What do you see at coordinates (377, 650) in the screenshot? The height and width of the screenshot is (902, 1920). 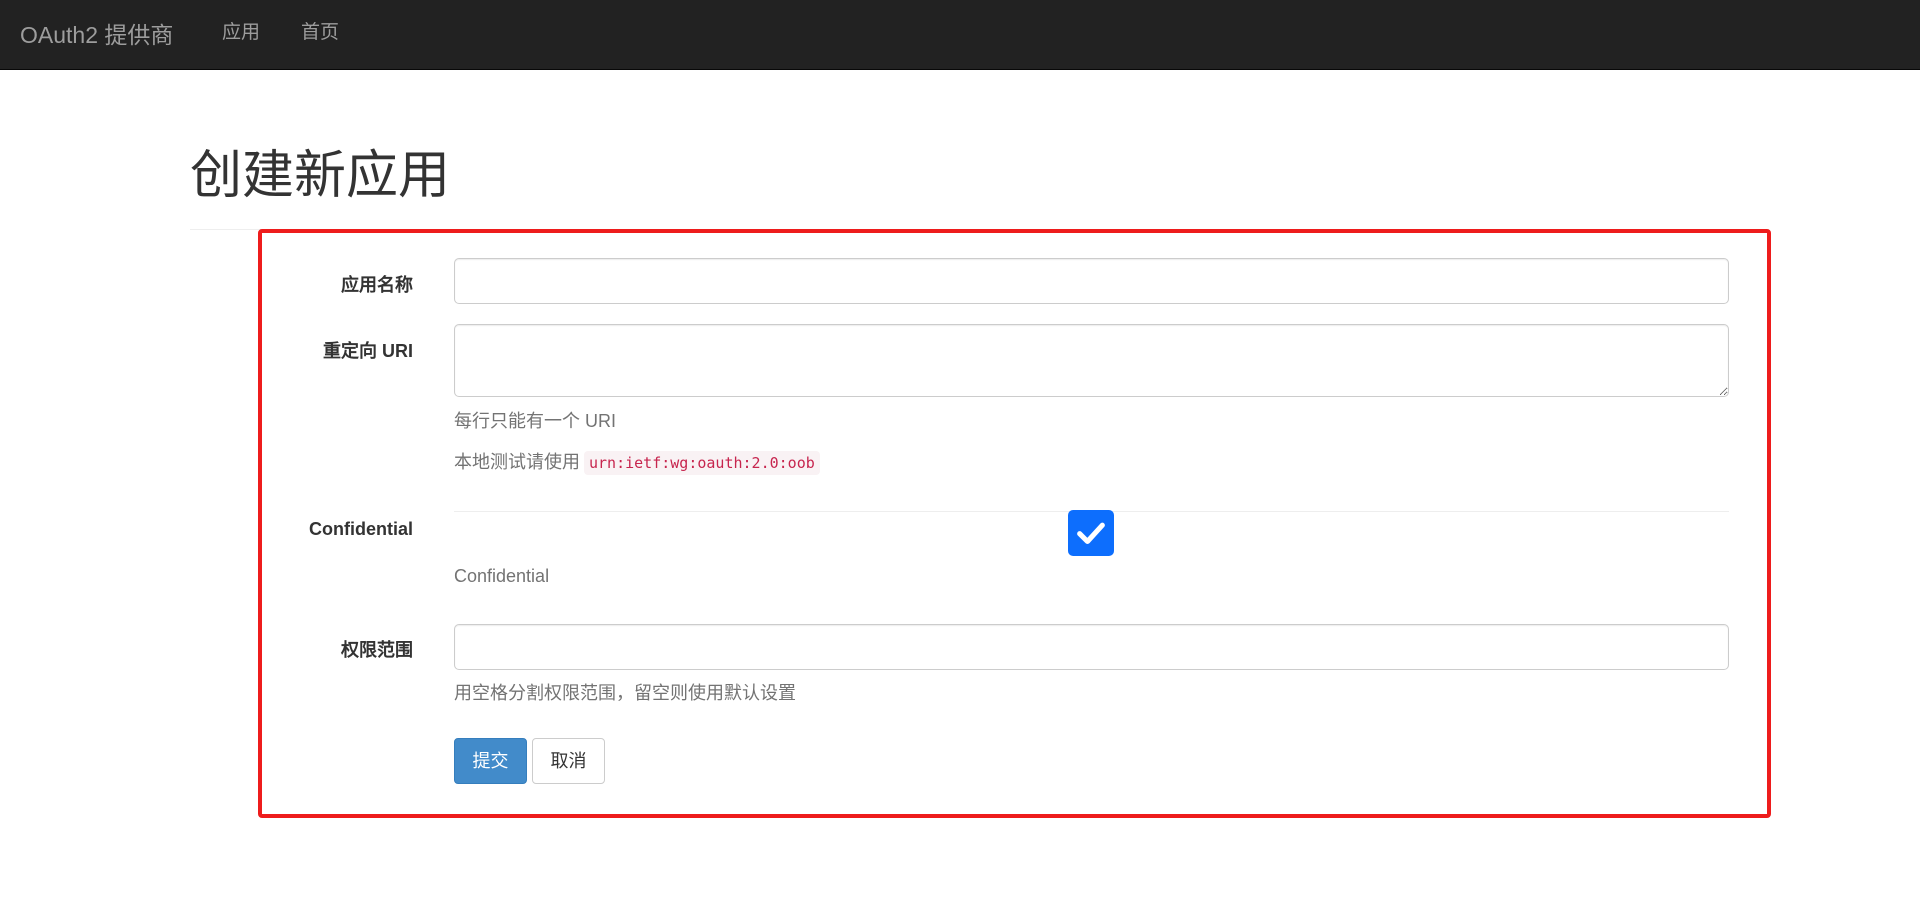 I see `scopes-label: 权限范围` at bounding box center [377, 650].